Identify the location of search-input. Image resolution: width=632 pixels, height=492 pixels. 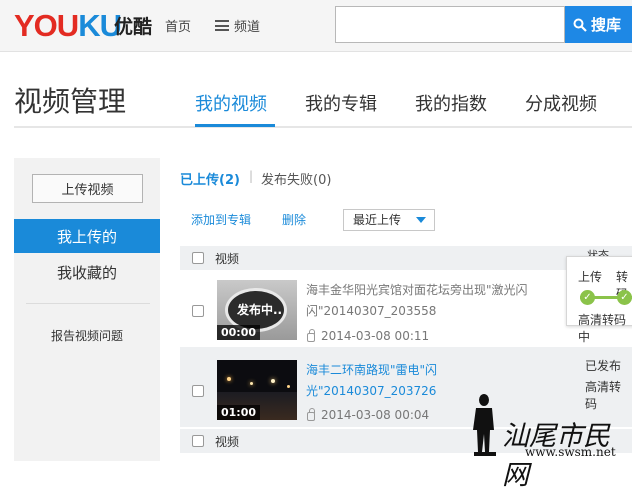
(450, 24).